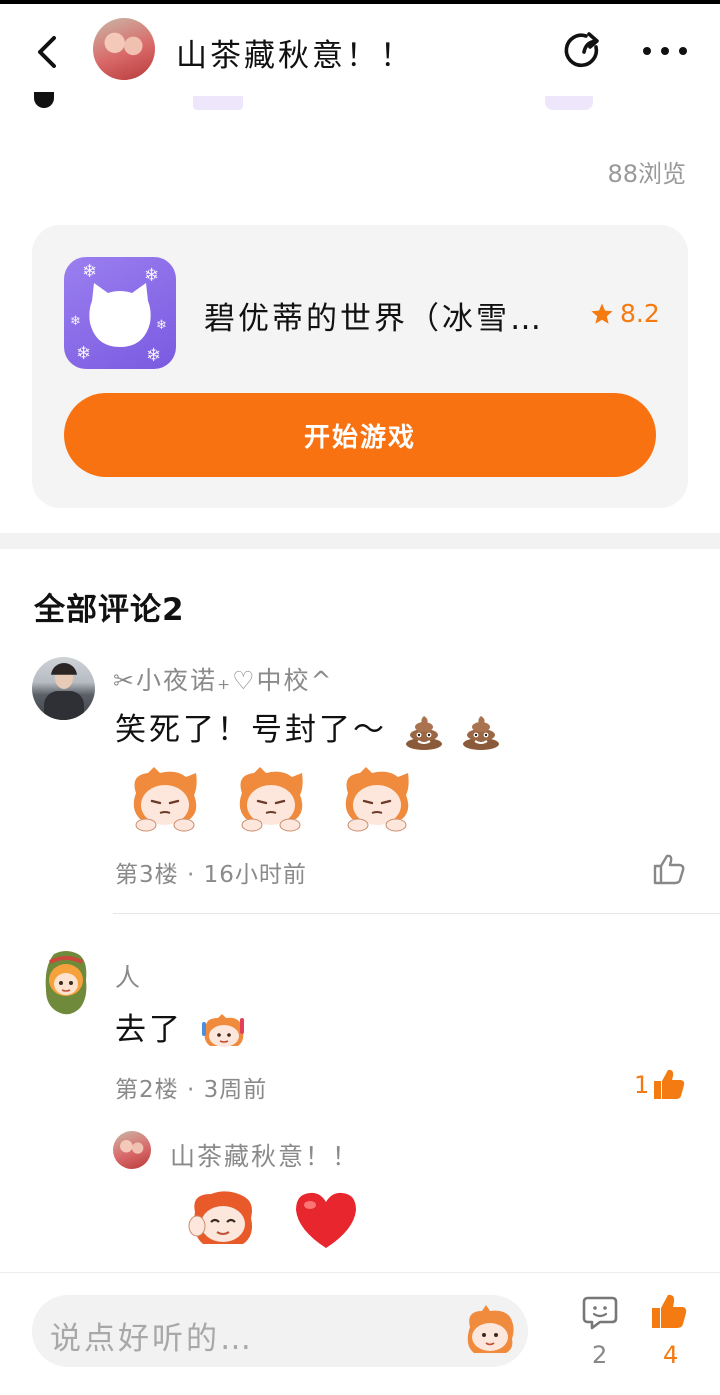 The height and width of the screenshot is (1395, 720). What do you see at coordinates (251, 730) in the screenshot?
I see `comment-text: 笑死了！号封了～` at bounding box center [251, 730].